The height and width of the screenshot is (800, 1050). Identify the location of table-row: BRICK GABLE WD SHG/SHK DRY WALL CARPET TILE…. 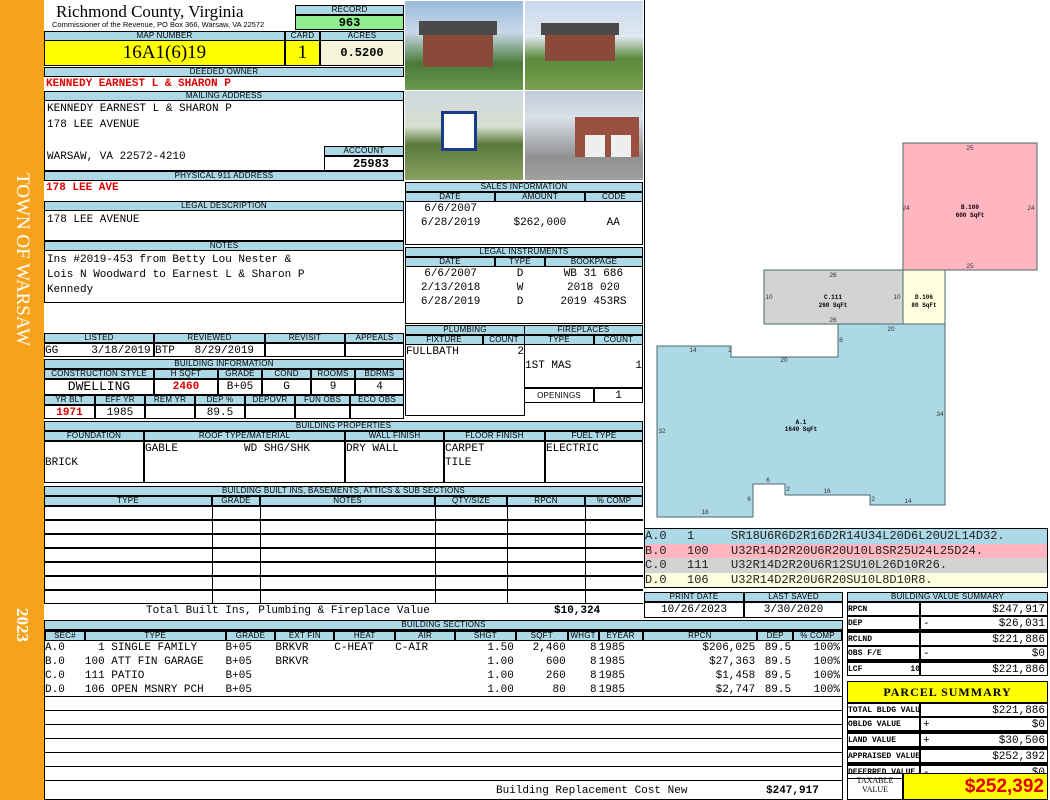
(343, 462).